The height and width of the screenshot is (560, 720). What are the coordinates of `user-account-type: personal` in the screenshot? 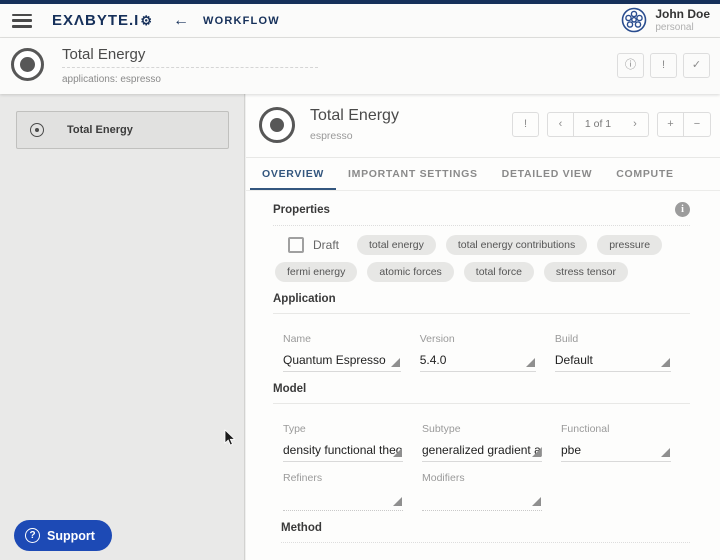 It's located at (674, 27).